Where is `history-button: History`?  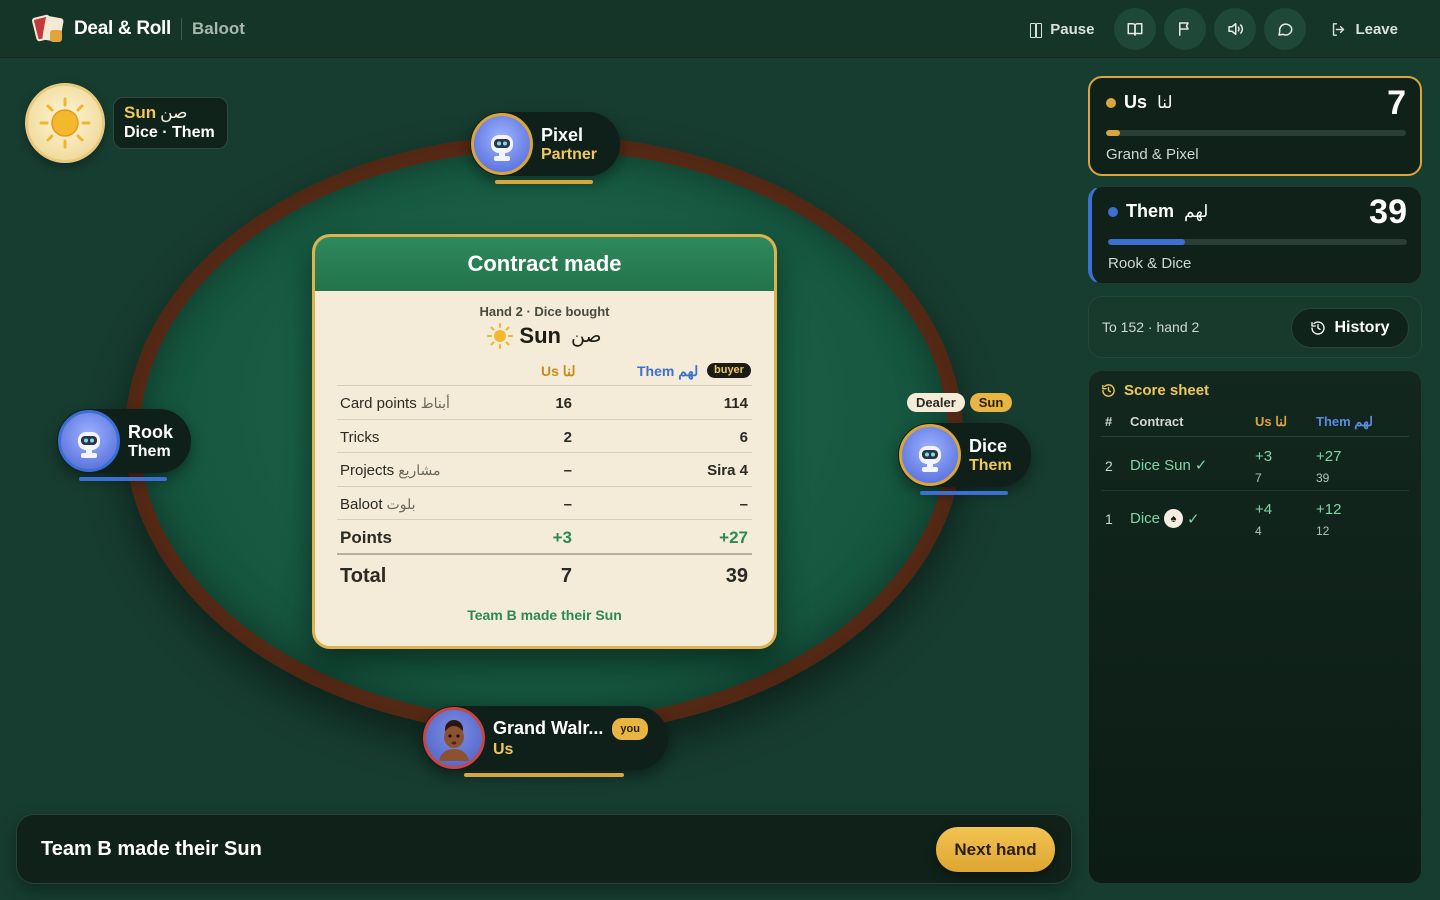 history-button: History is located at coordinates (1350, 328).